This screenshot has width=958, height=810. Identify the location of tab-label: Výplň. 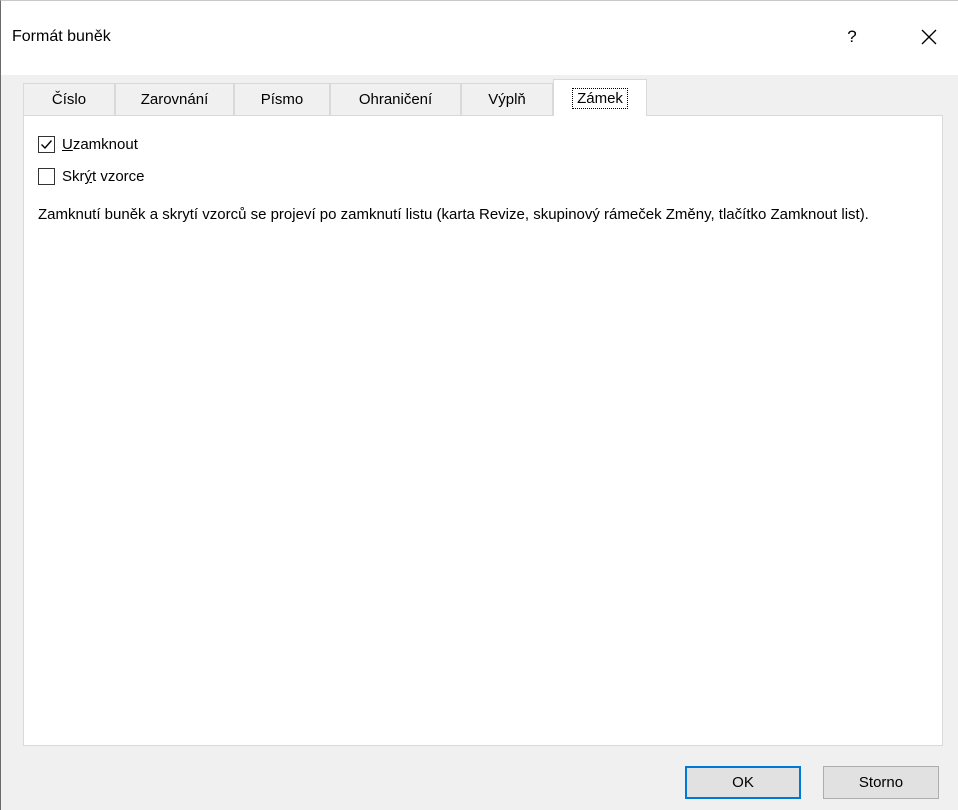
(507, 99).